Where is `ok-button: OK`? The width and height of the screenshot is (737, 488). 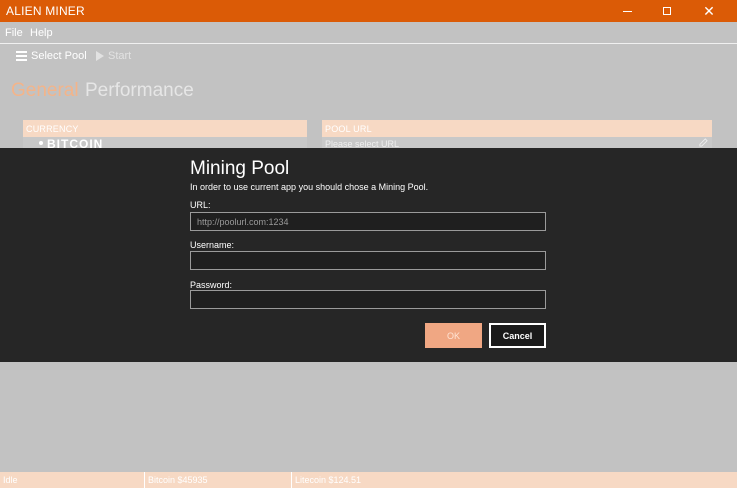
ok-button: OK is located at coordinates (453, 335).